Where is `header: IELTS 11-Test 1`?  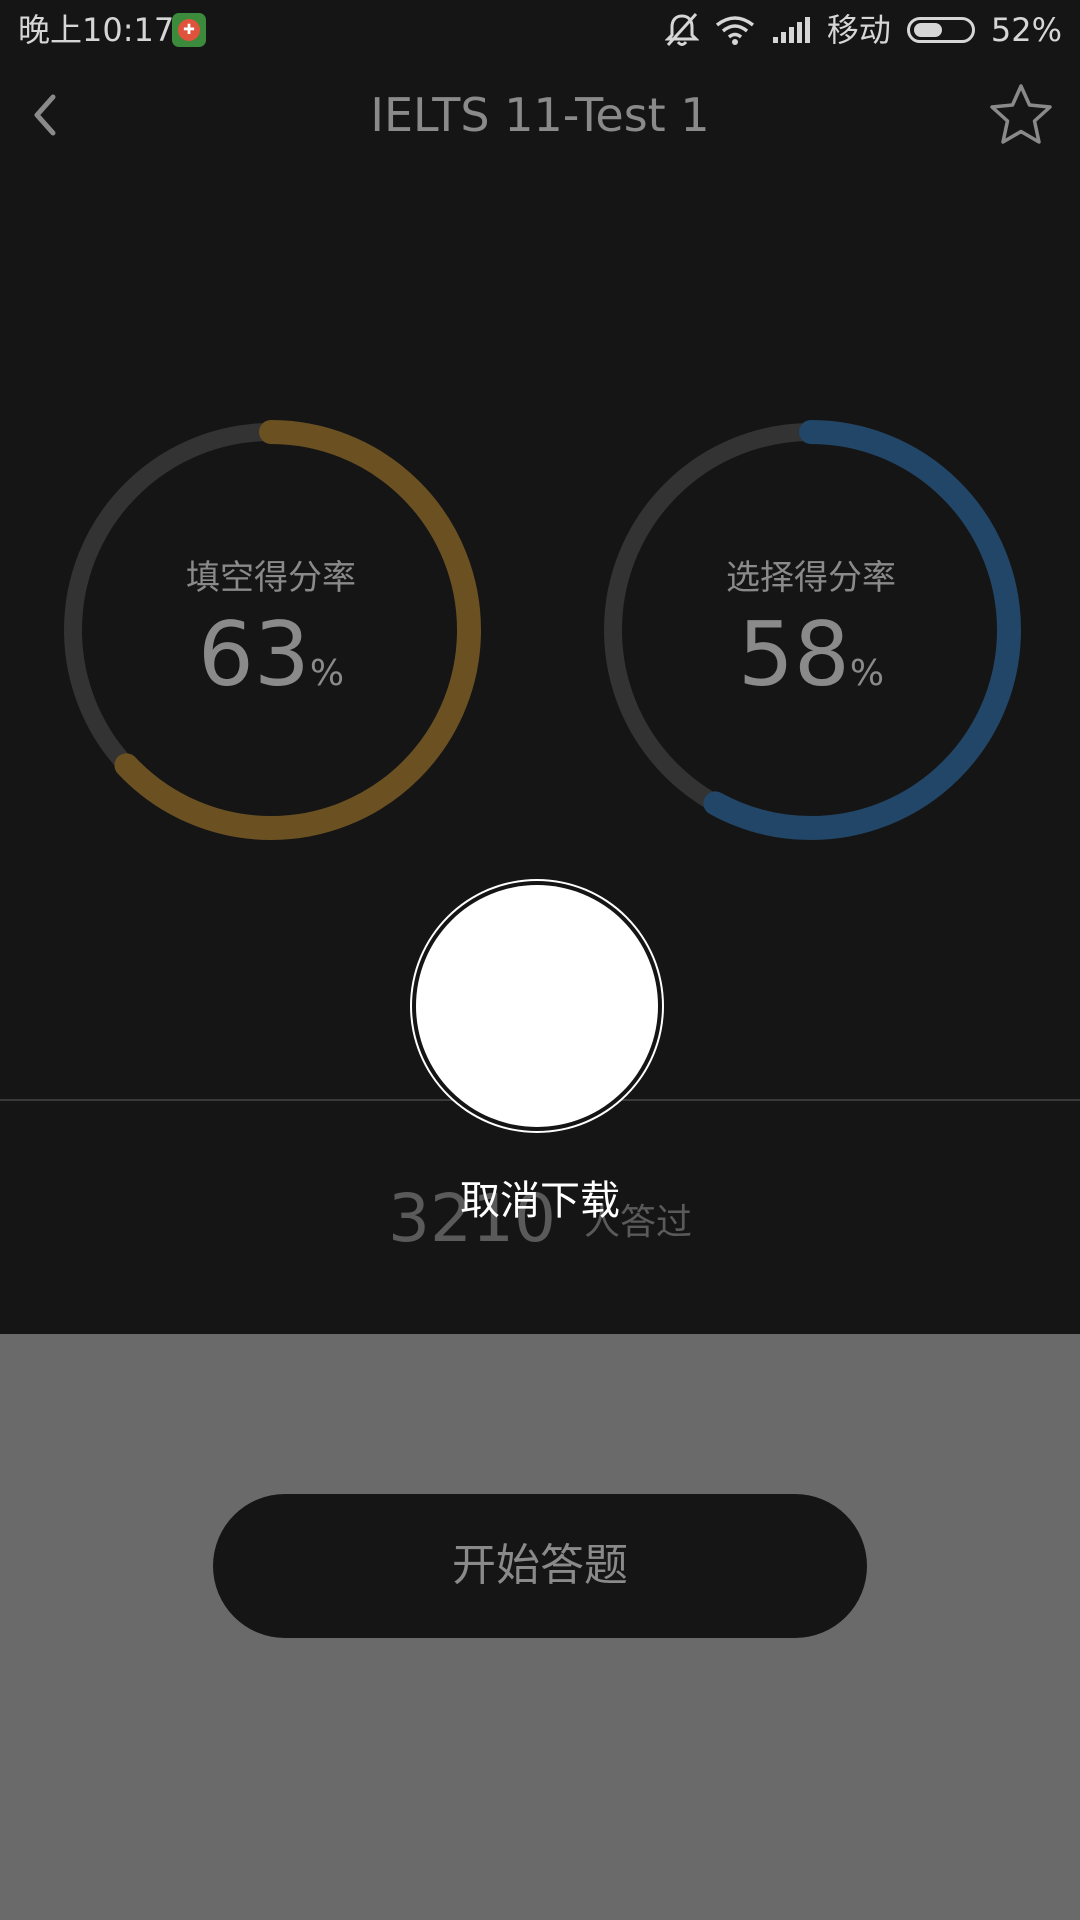 header: IELTS 11-Test 1 is located at coordinates (540, 115).